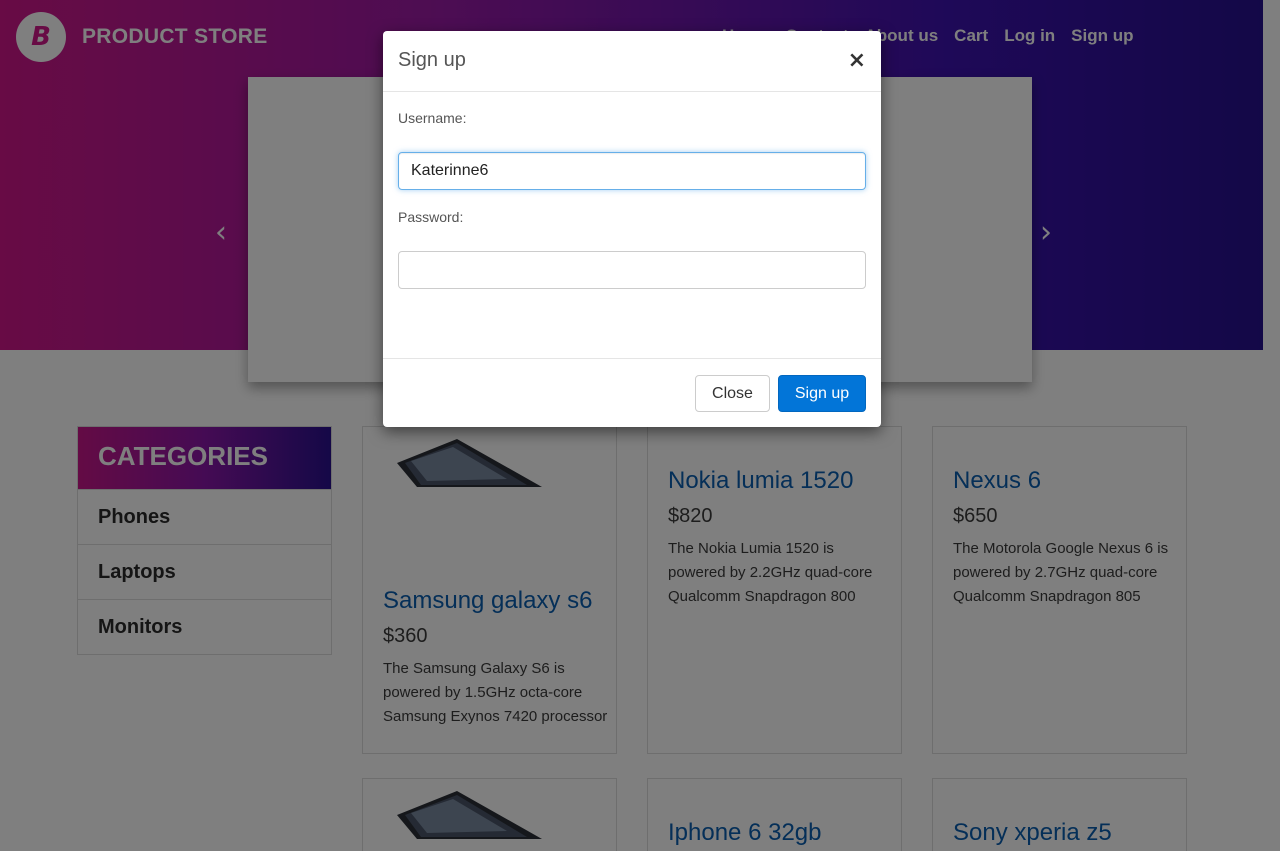 This screenshot has width=1280, height=851. I want to click on password-field, so click(632, 270).